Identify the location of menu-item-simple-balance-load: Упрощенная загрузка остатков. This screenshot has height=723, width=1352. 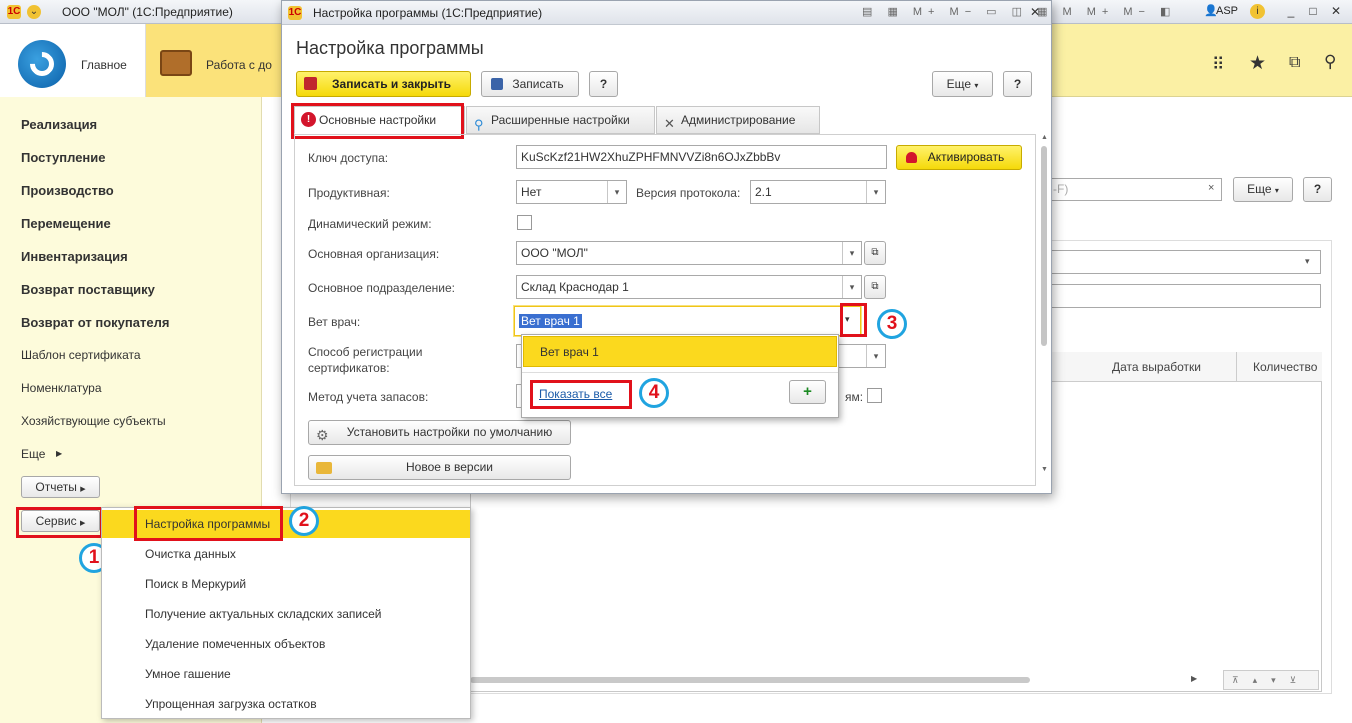
(231, 704).